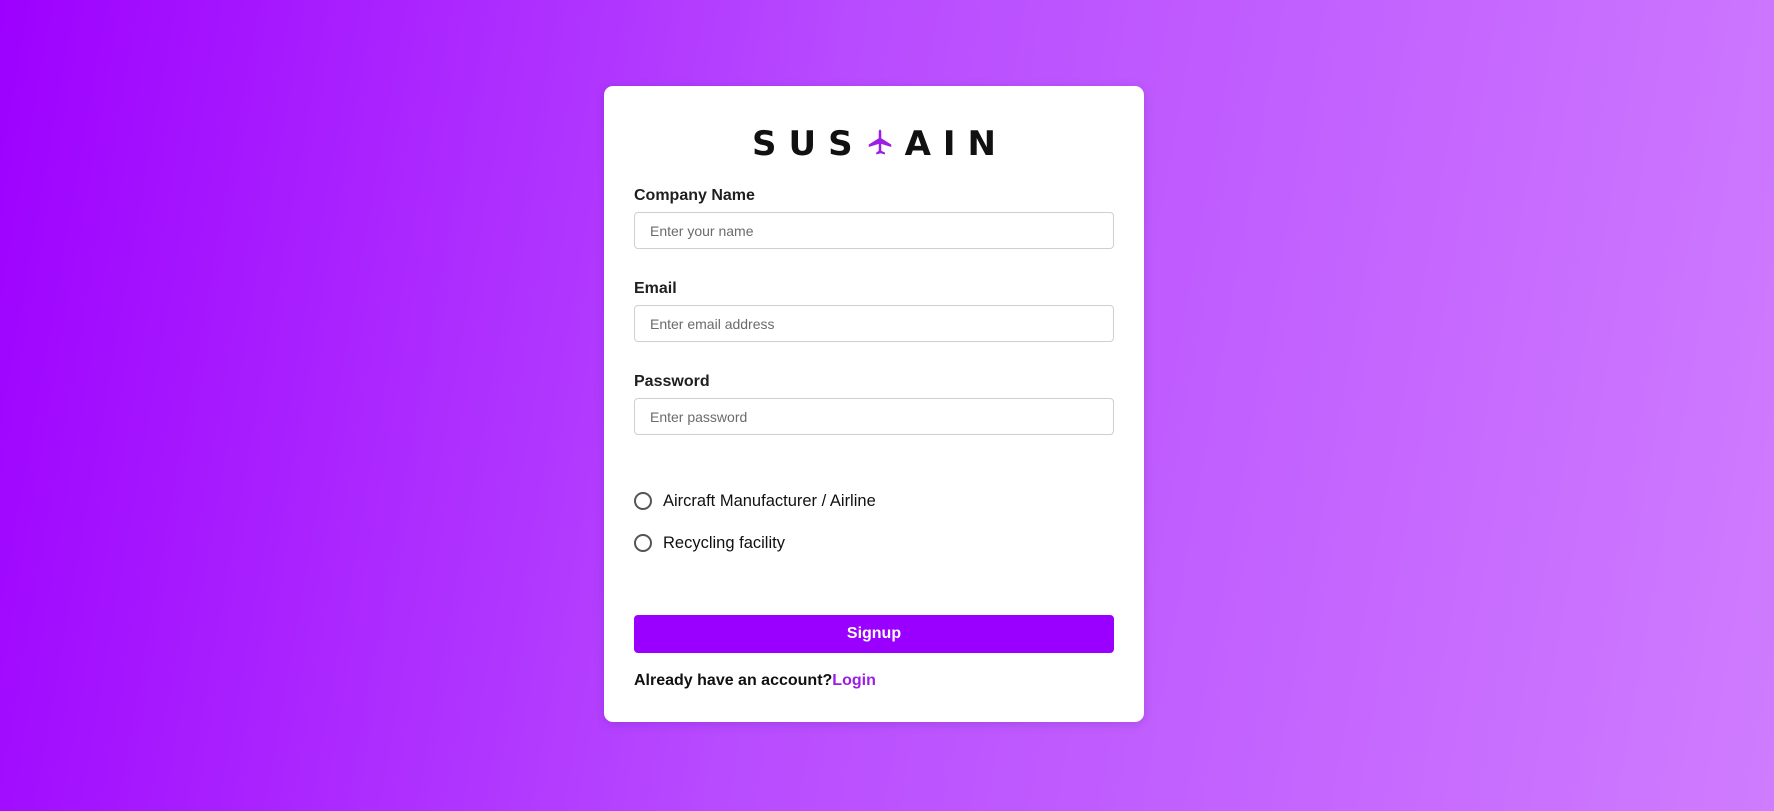 Image resolution: width=1774 pixels, height=811 pixels. I want to click on role-option-recycling: Recycling facility, so click(709, 543).